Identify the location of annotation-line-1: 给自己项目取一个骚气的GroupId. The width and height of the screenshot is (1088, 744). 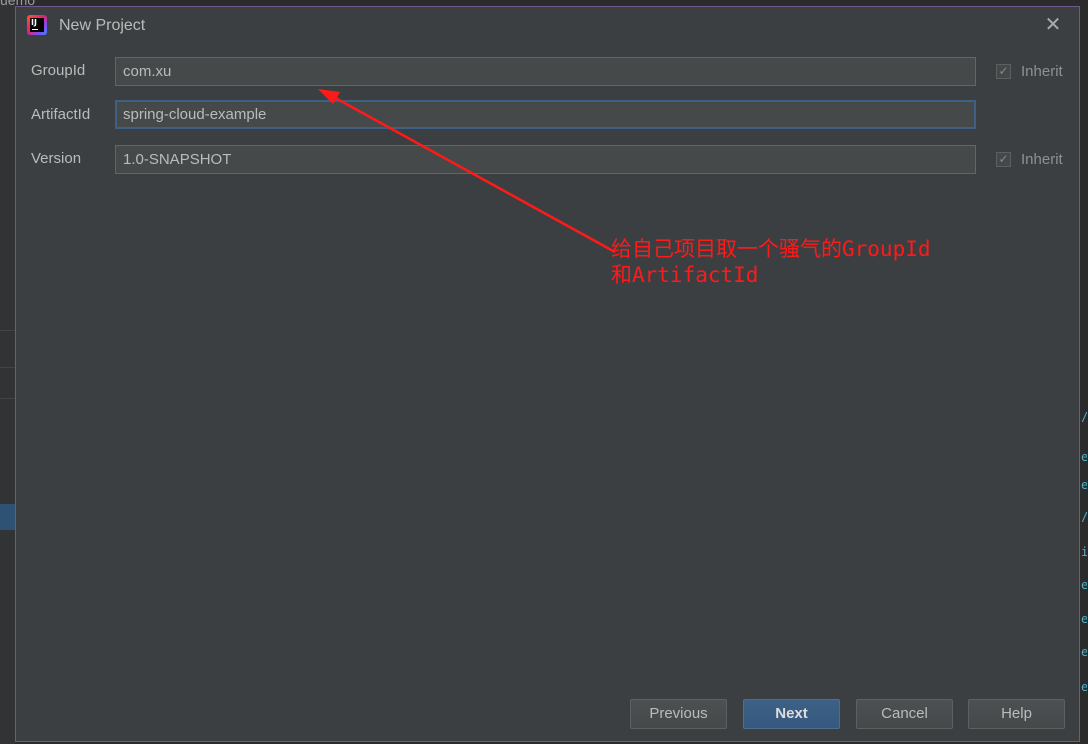
(771, 249).